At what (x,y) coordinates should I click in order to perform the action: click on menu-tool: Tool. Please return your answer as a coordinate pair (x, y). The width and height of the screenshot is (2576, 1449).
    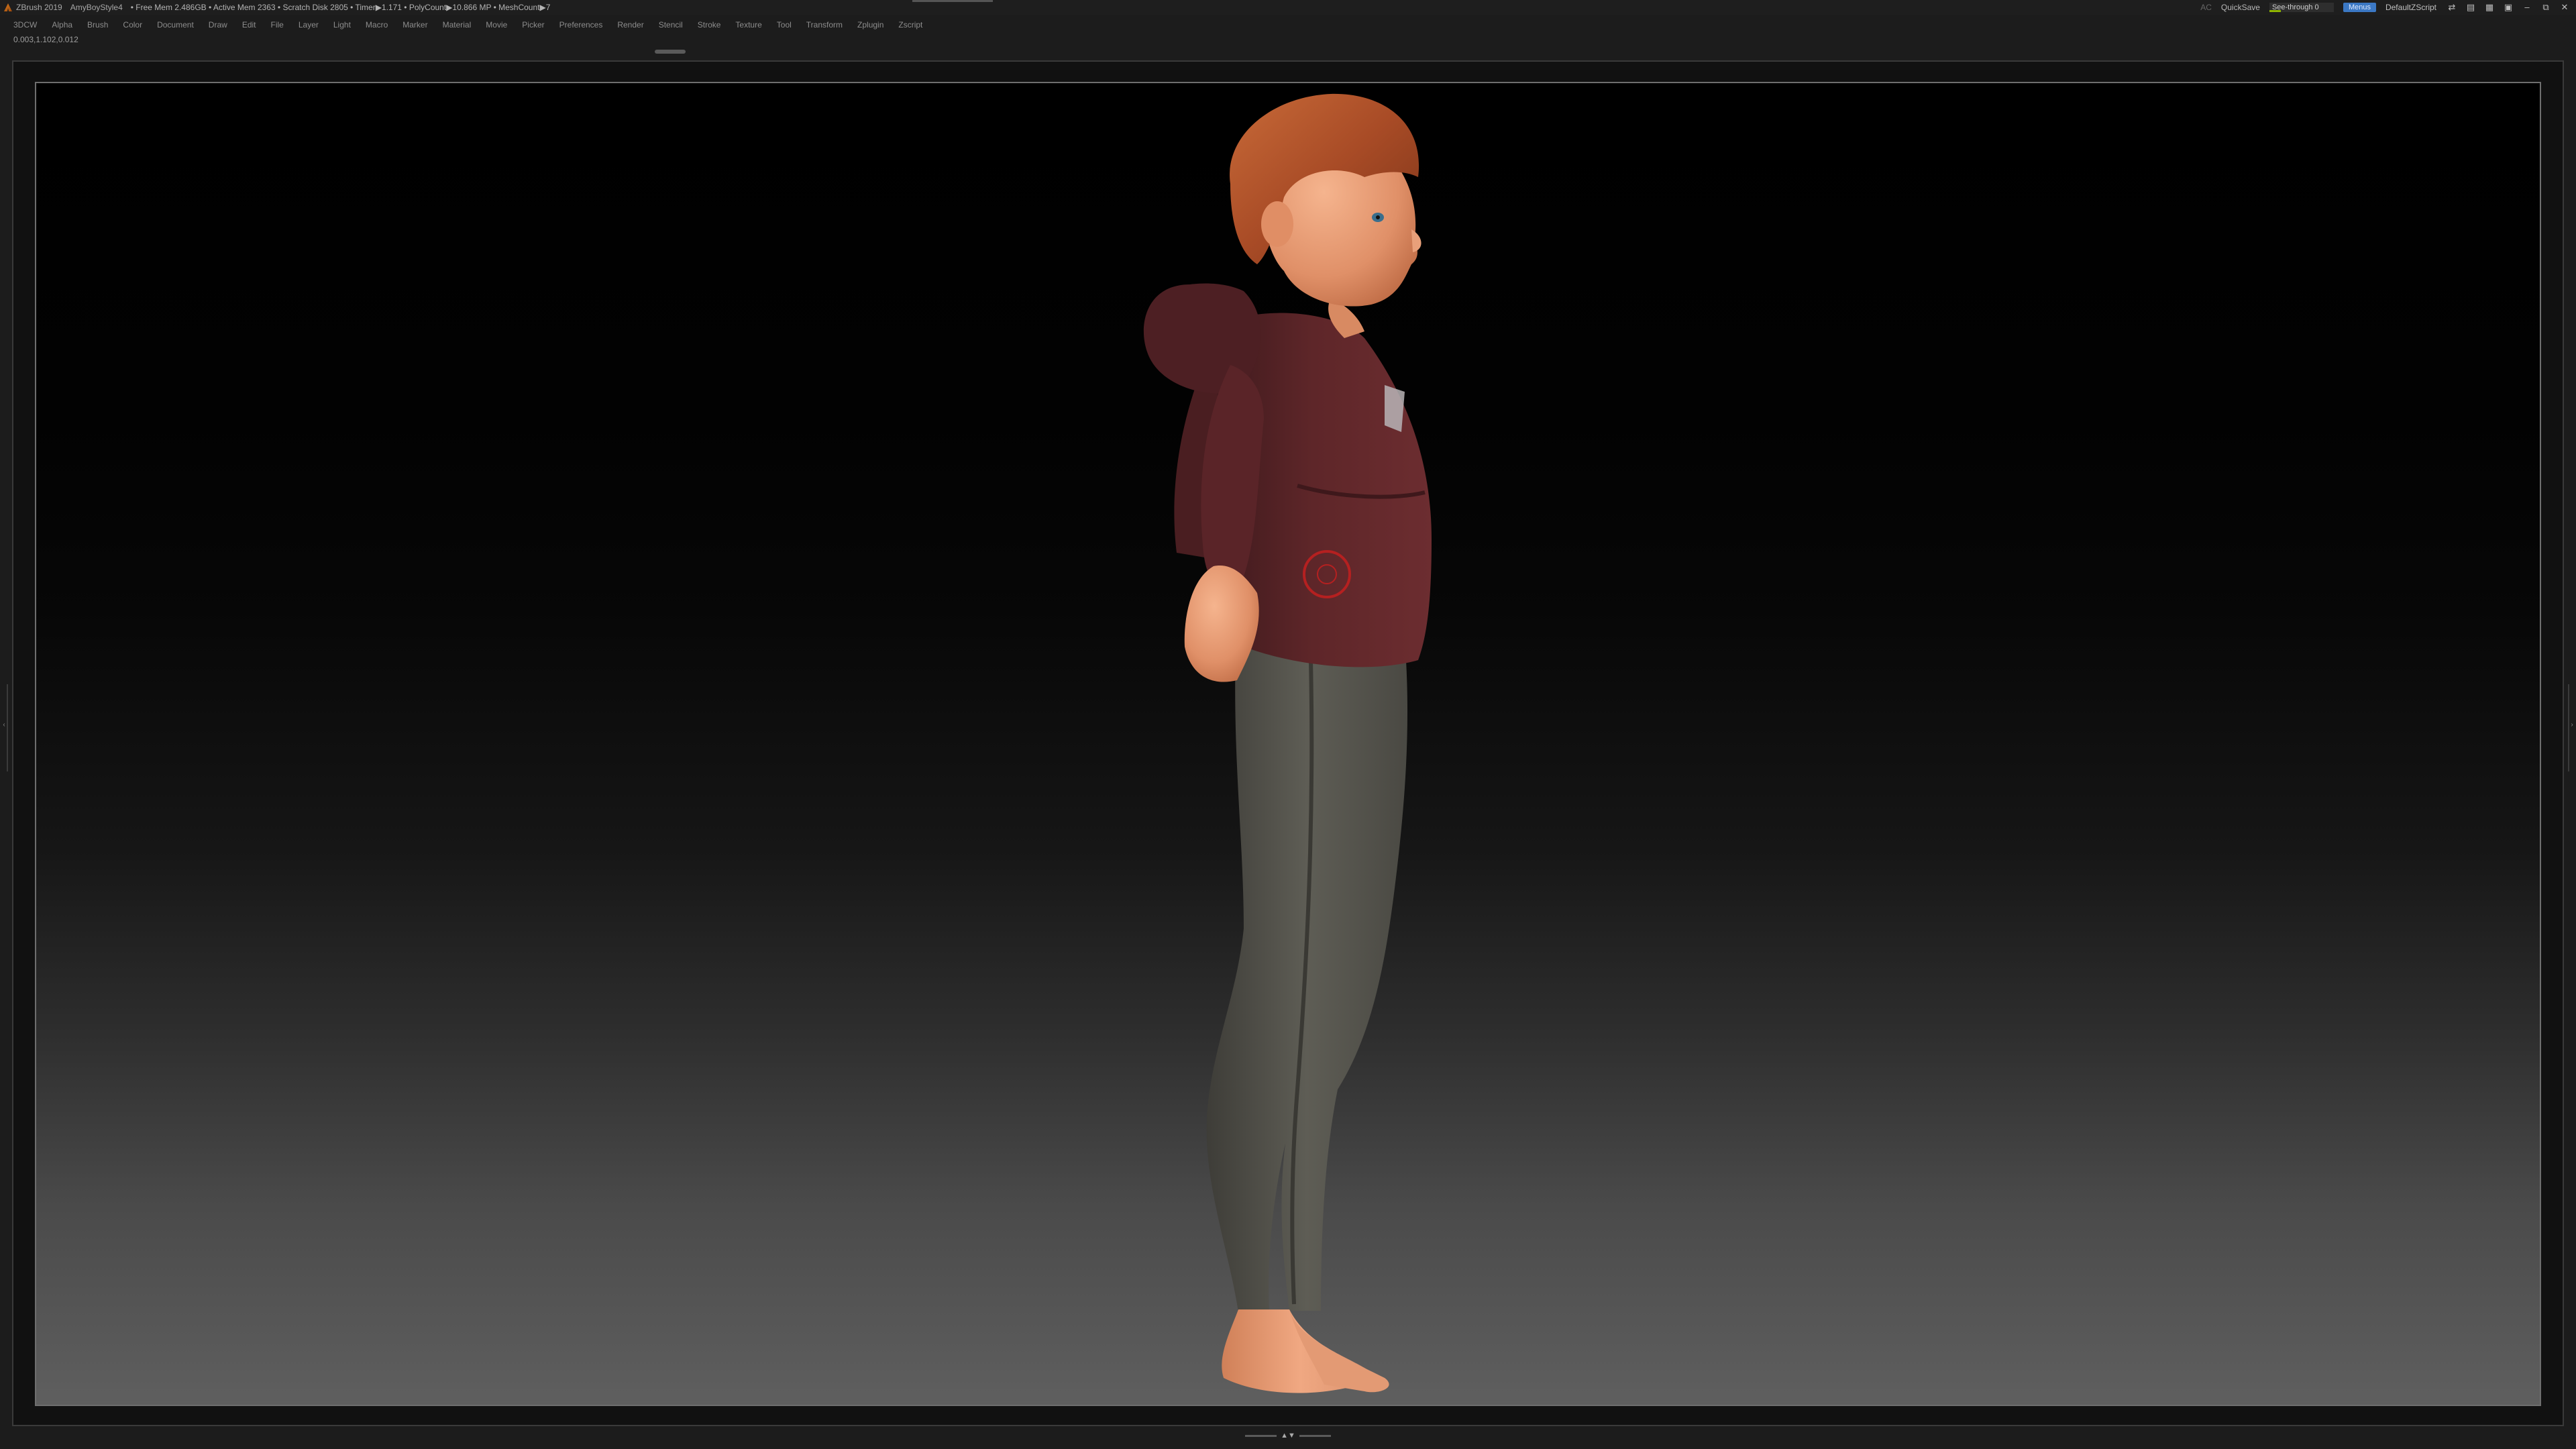
    Looking at the image, I should click on (784, 25).